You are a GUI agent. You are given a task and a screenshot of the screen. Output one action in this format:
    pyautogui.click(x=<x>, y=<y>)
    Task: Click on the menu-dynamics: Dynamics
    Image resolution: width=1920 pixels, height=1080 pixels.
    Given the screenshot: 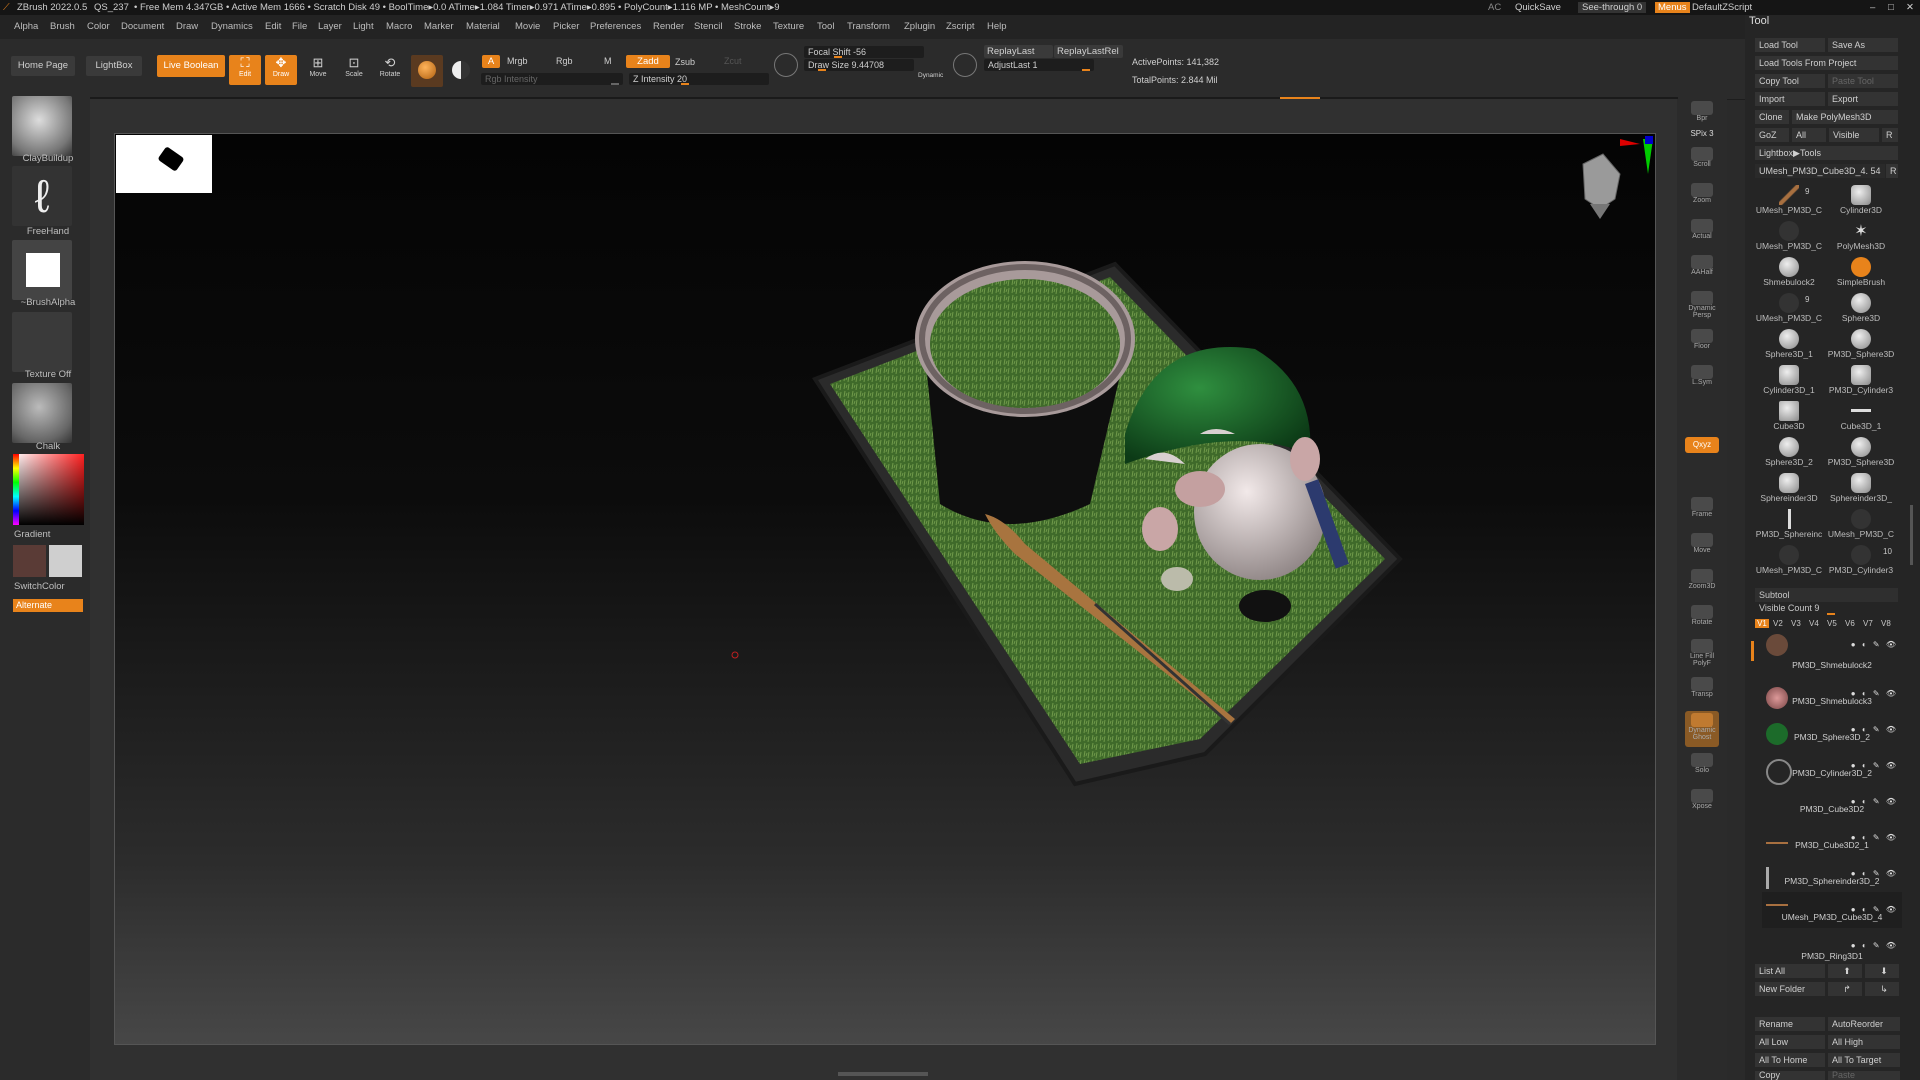 What is the action you would take?
    pyautogui.click(x=232, y=26)
    